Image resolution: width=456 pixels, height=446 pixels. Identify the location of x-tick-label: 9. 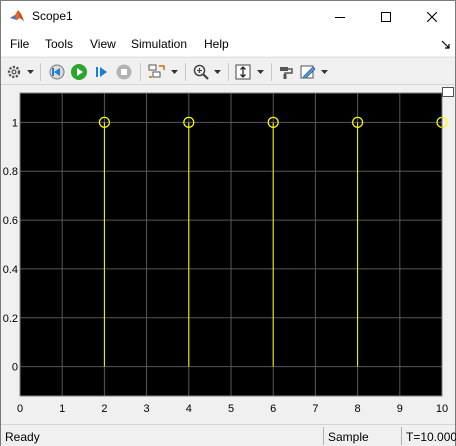
(400, 409).